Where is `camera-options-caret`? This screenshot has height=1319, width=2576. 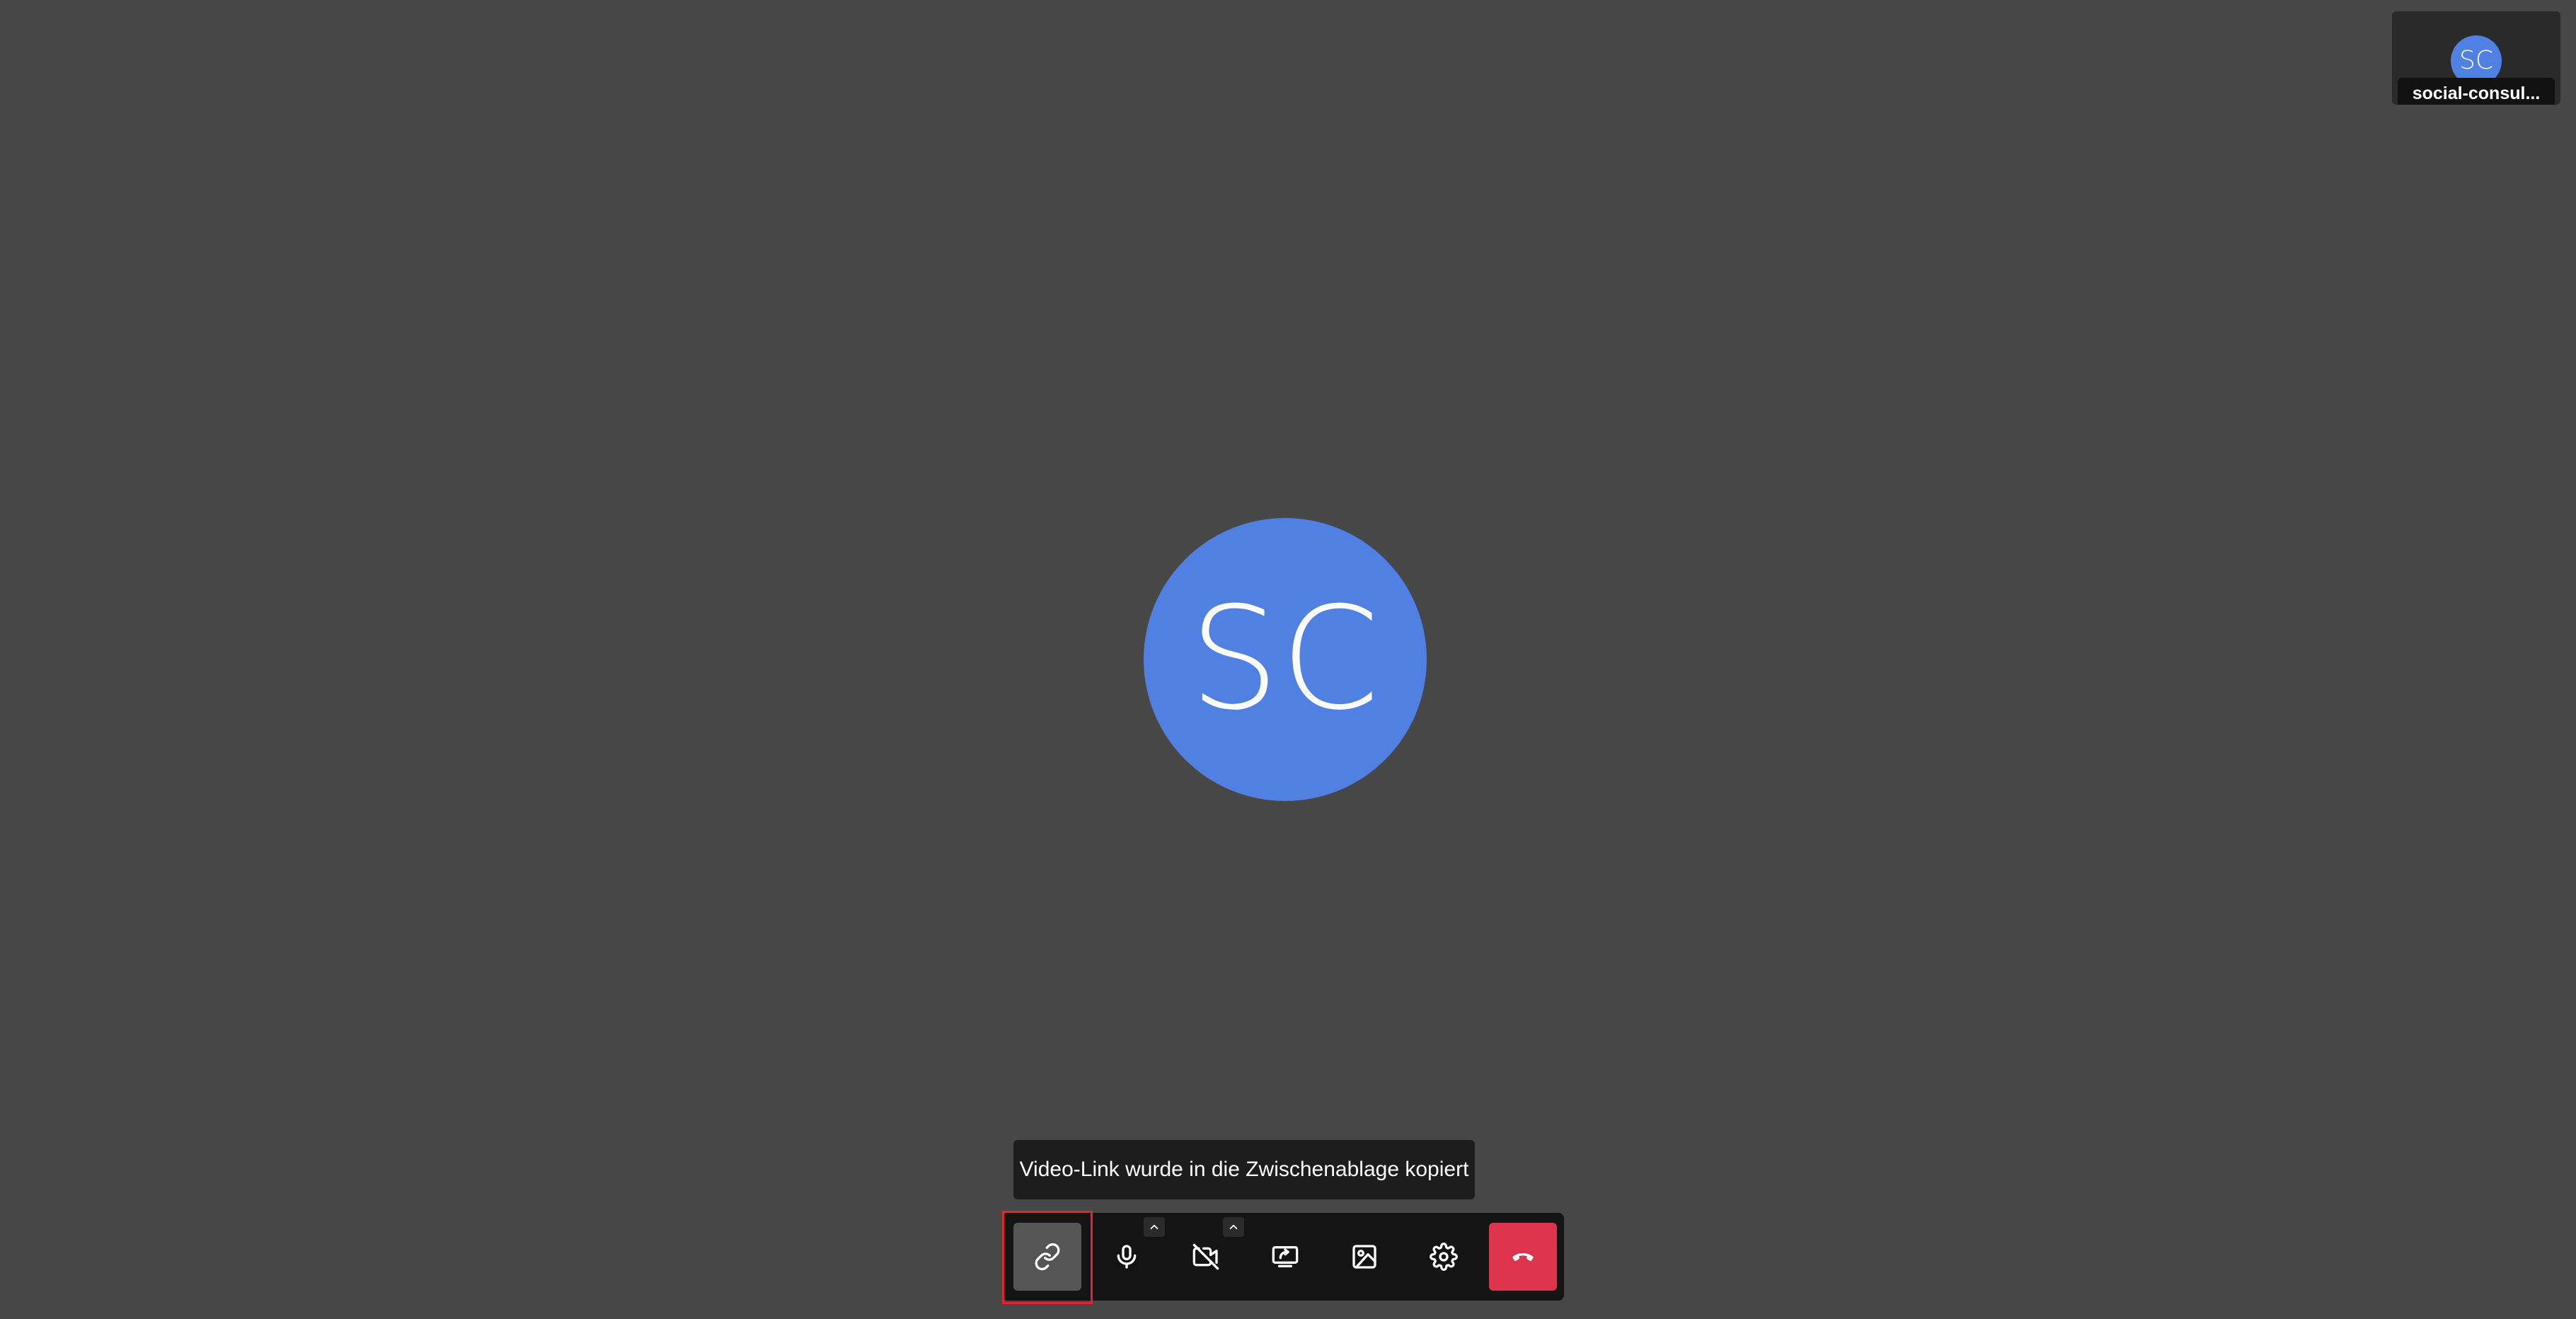
camera-options-caret is located at coordinates (1234, 1227).